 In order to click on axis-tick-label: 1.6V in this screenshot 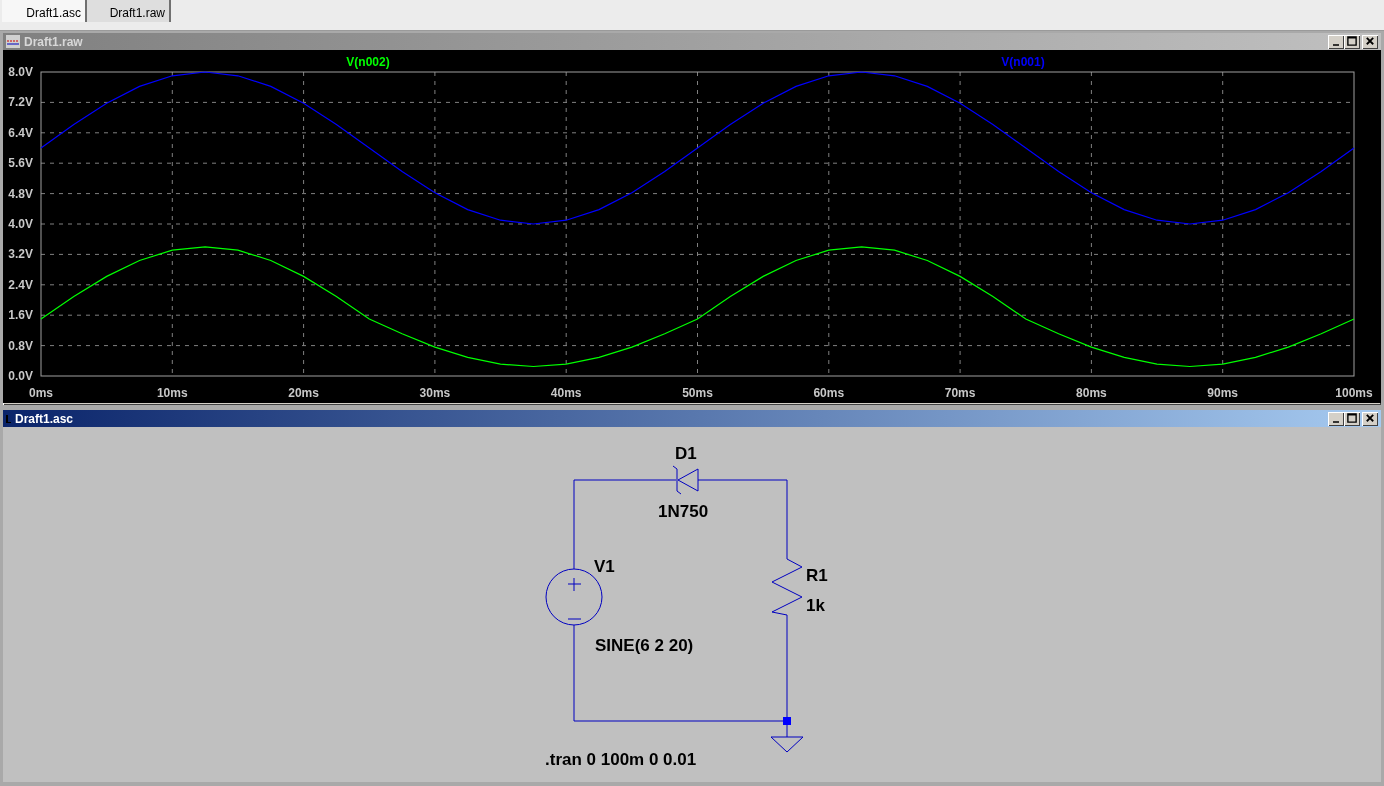, I will do `click(20, 315)`.